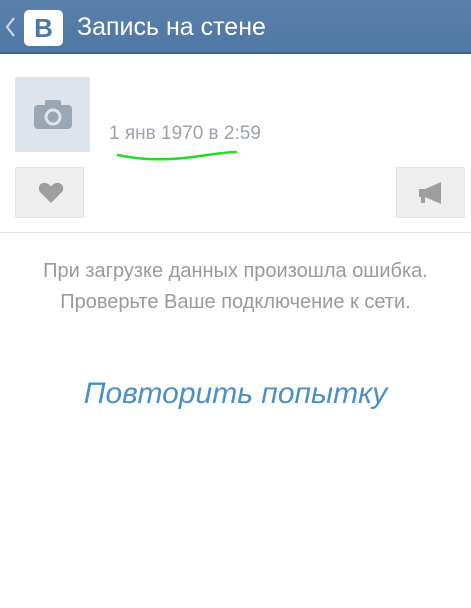 The image size is (471, 608). What do you see at coordinates (43, 28) in the screenshot?
I see `vk-logo: В` at bounding box center [43, 28].